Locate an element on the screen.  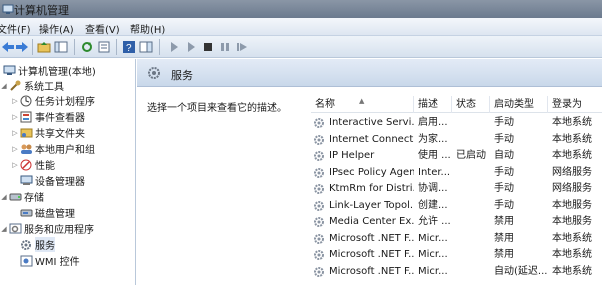
column-name: ▲ 名称 is located at coordinates (362, 104).